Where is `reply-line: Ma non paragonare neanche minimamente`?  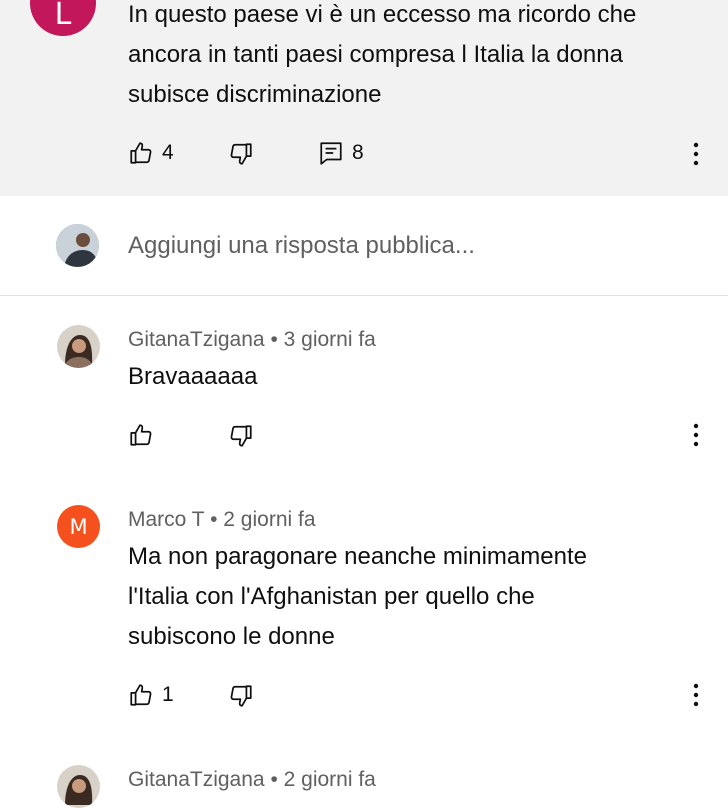 reply-line: Ma non paragonare neanche minimamente is located at coordinates (357, 556).